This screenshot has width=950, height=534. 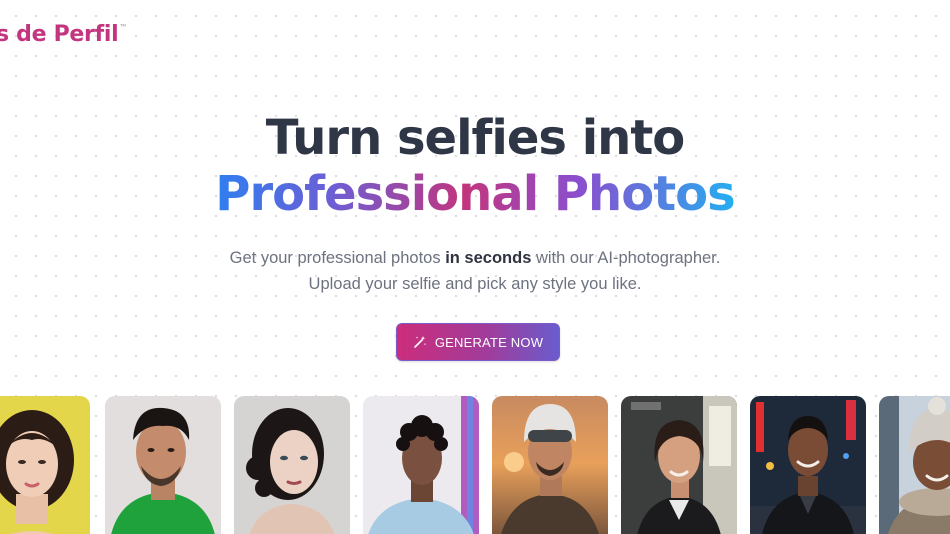 I want to click on brand-logo: s de Perfil™, so click(x=63, y=34).